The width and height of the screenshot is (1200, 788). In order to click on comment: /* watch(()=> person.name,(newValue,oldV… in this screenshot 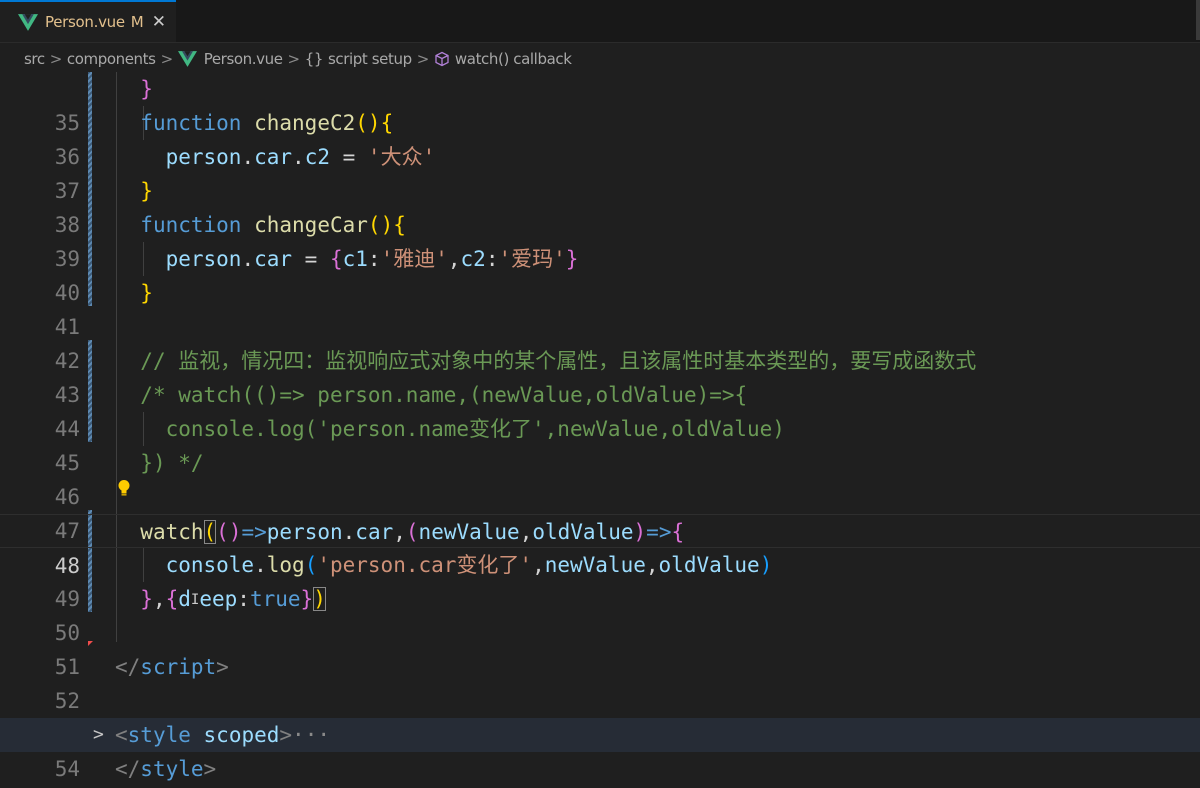, I will do `click(444, 395)`.